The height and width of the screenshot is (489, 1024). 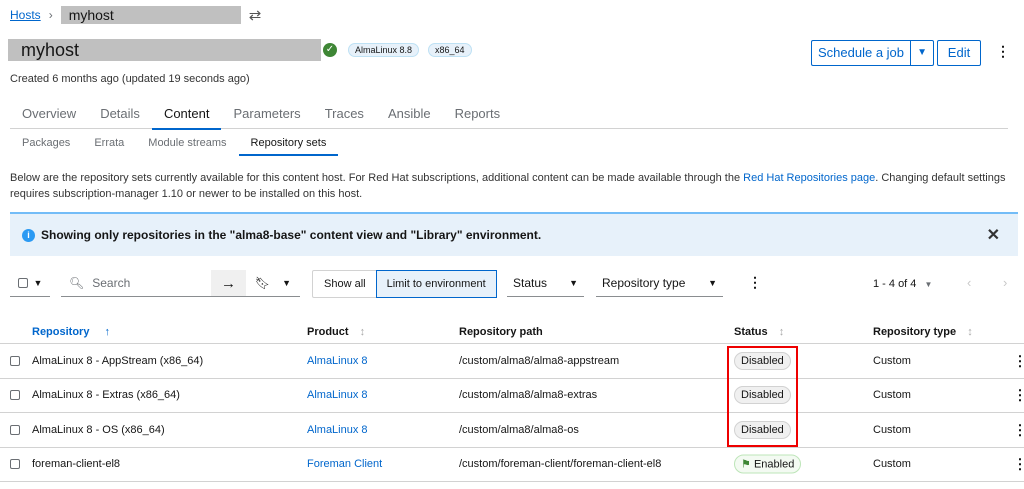 What do you see at coordinates (519, 429) in the screenshot?
I see `repository-path: /custom/alma8/alma8-os` at bounding box center [519, 429].